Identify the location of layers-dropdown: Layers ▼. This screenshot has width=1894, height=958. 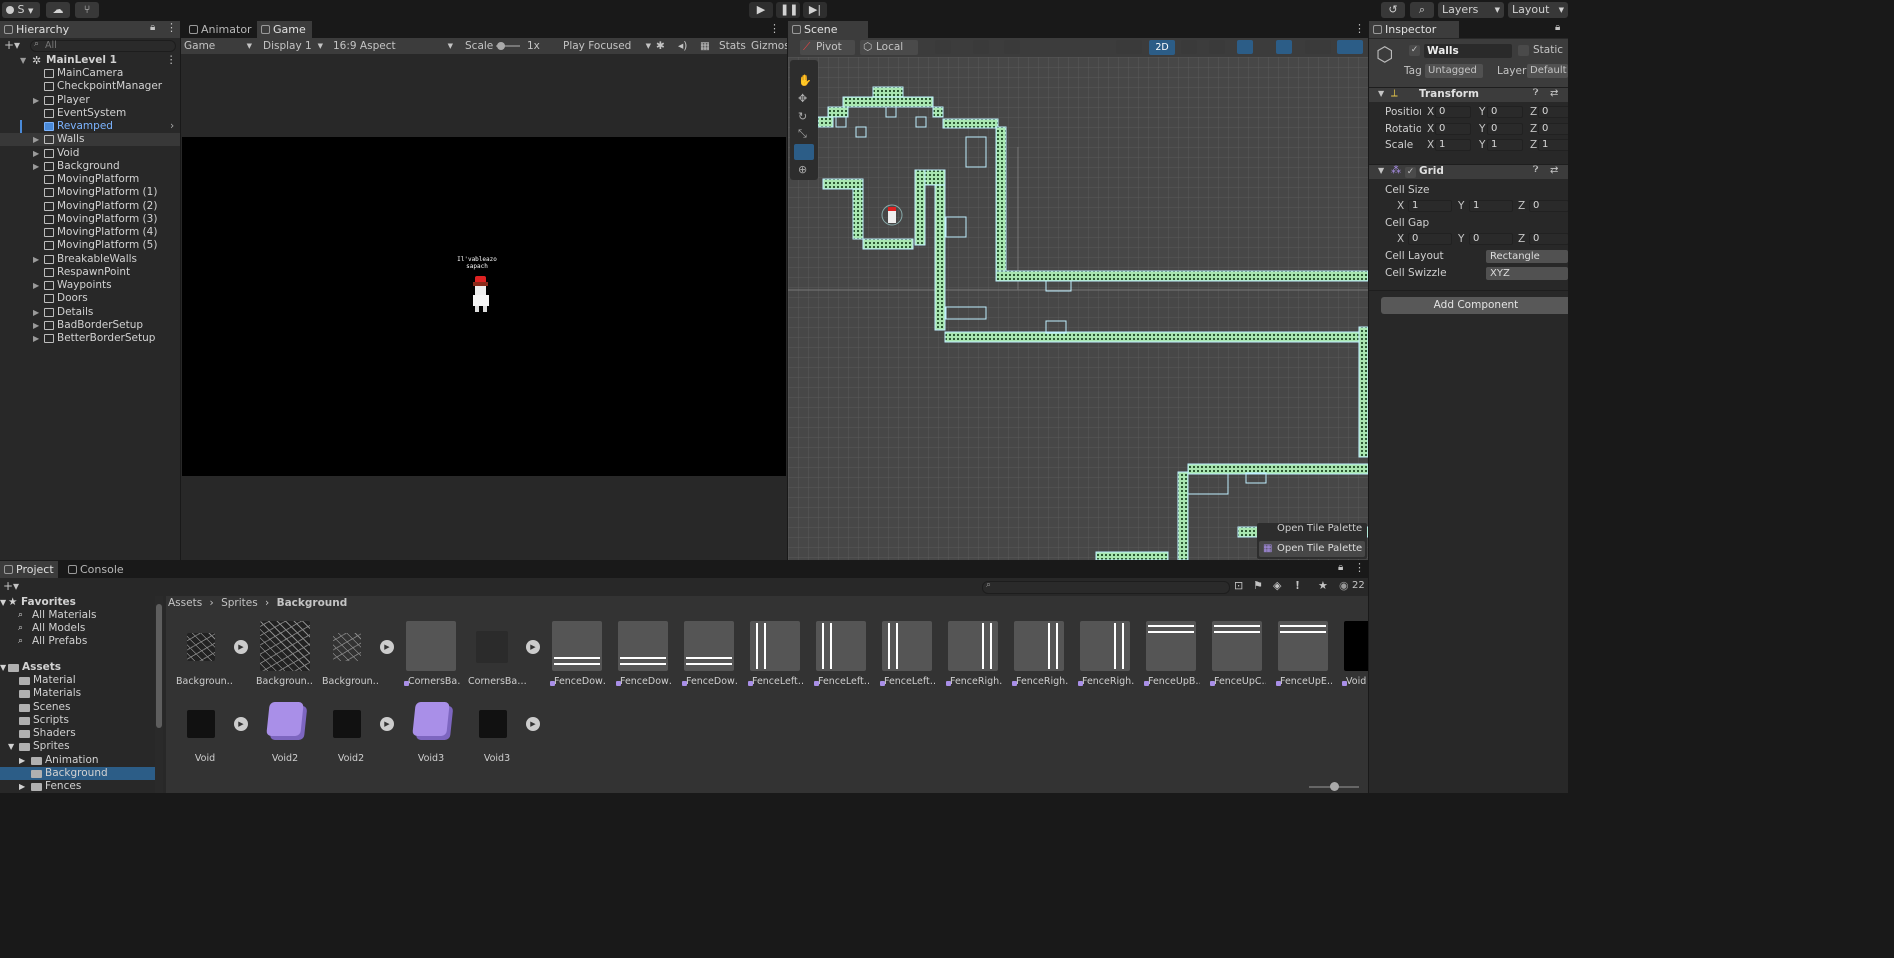
(1471, 10).